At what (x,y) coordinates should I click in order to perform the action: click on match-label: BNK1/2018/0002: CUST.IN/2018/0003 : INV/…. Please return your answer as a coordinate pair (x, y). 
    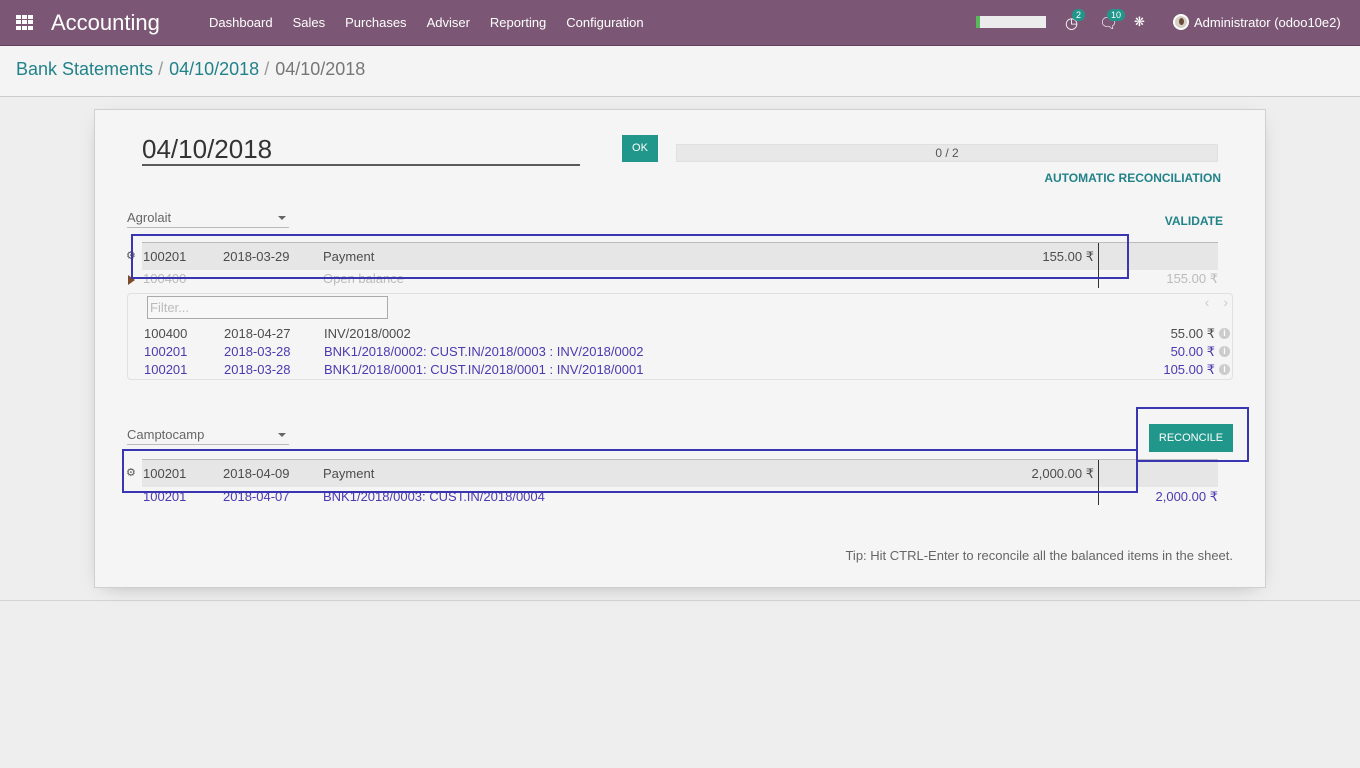
    Looking at the image, I should click on (484, 351).